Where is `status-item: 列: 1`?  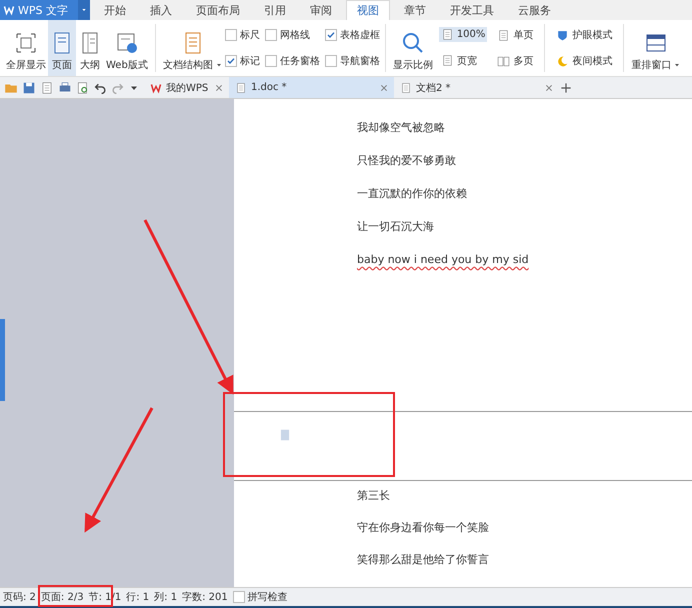 status-item: 列: 1 is located at coordinates (166, 597).